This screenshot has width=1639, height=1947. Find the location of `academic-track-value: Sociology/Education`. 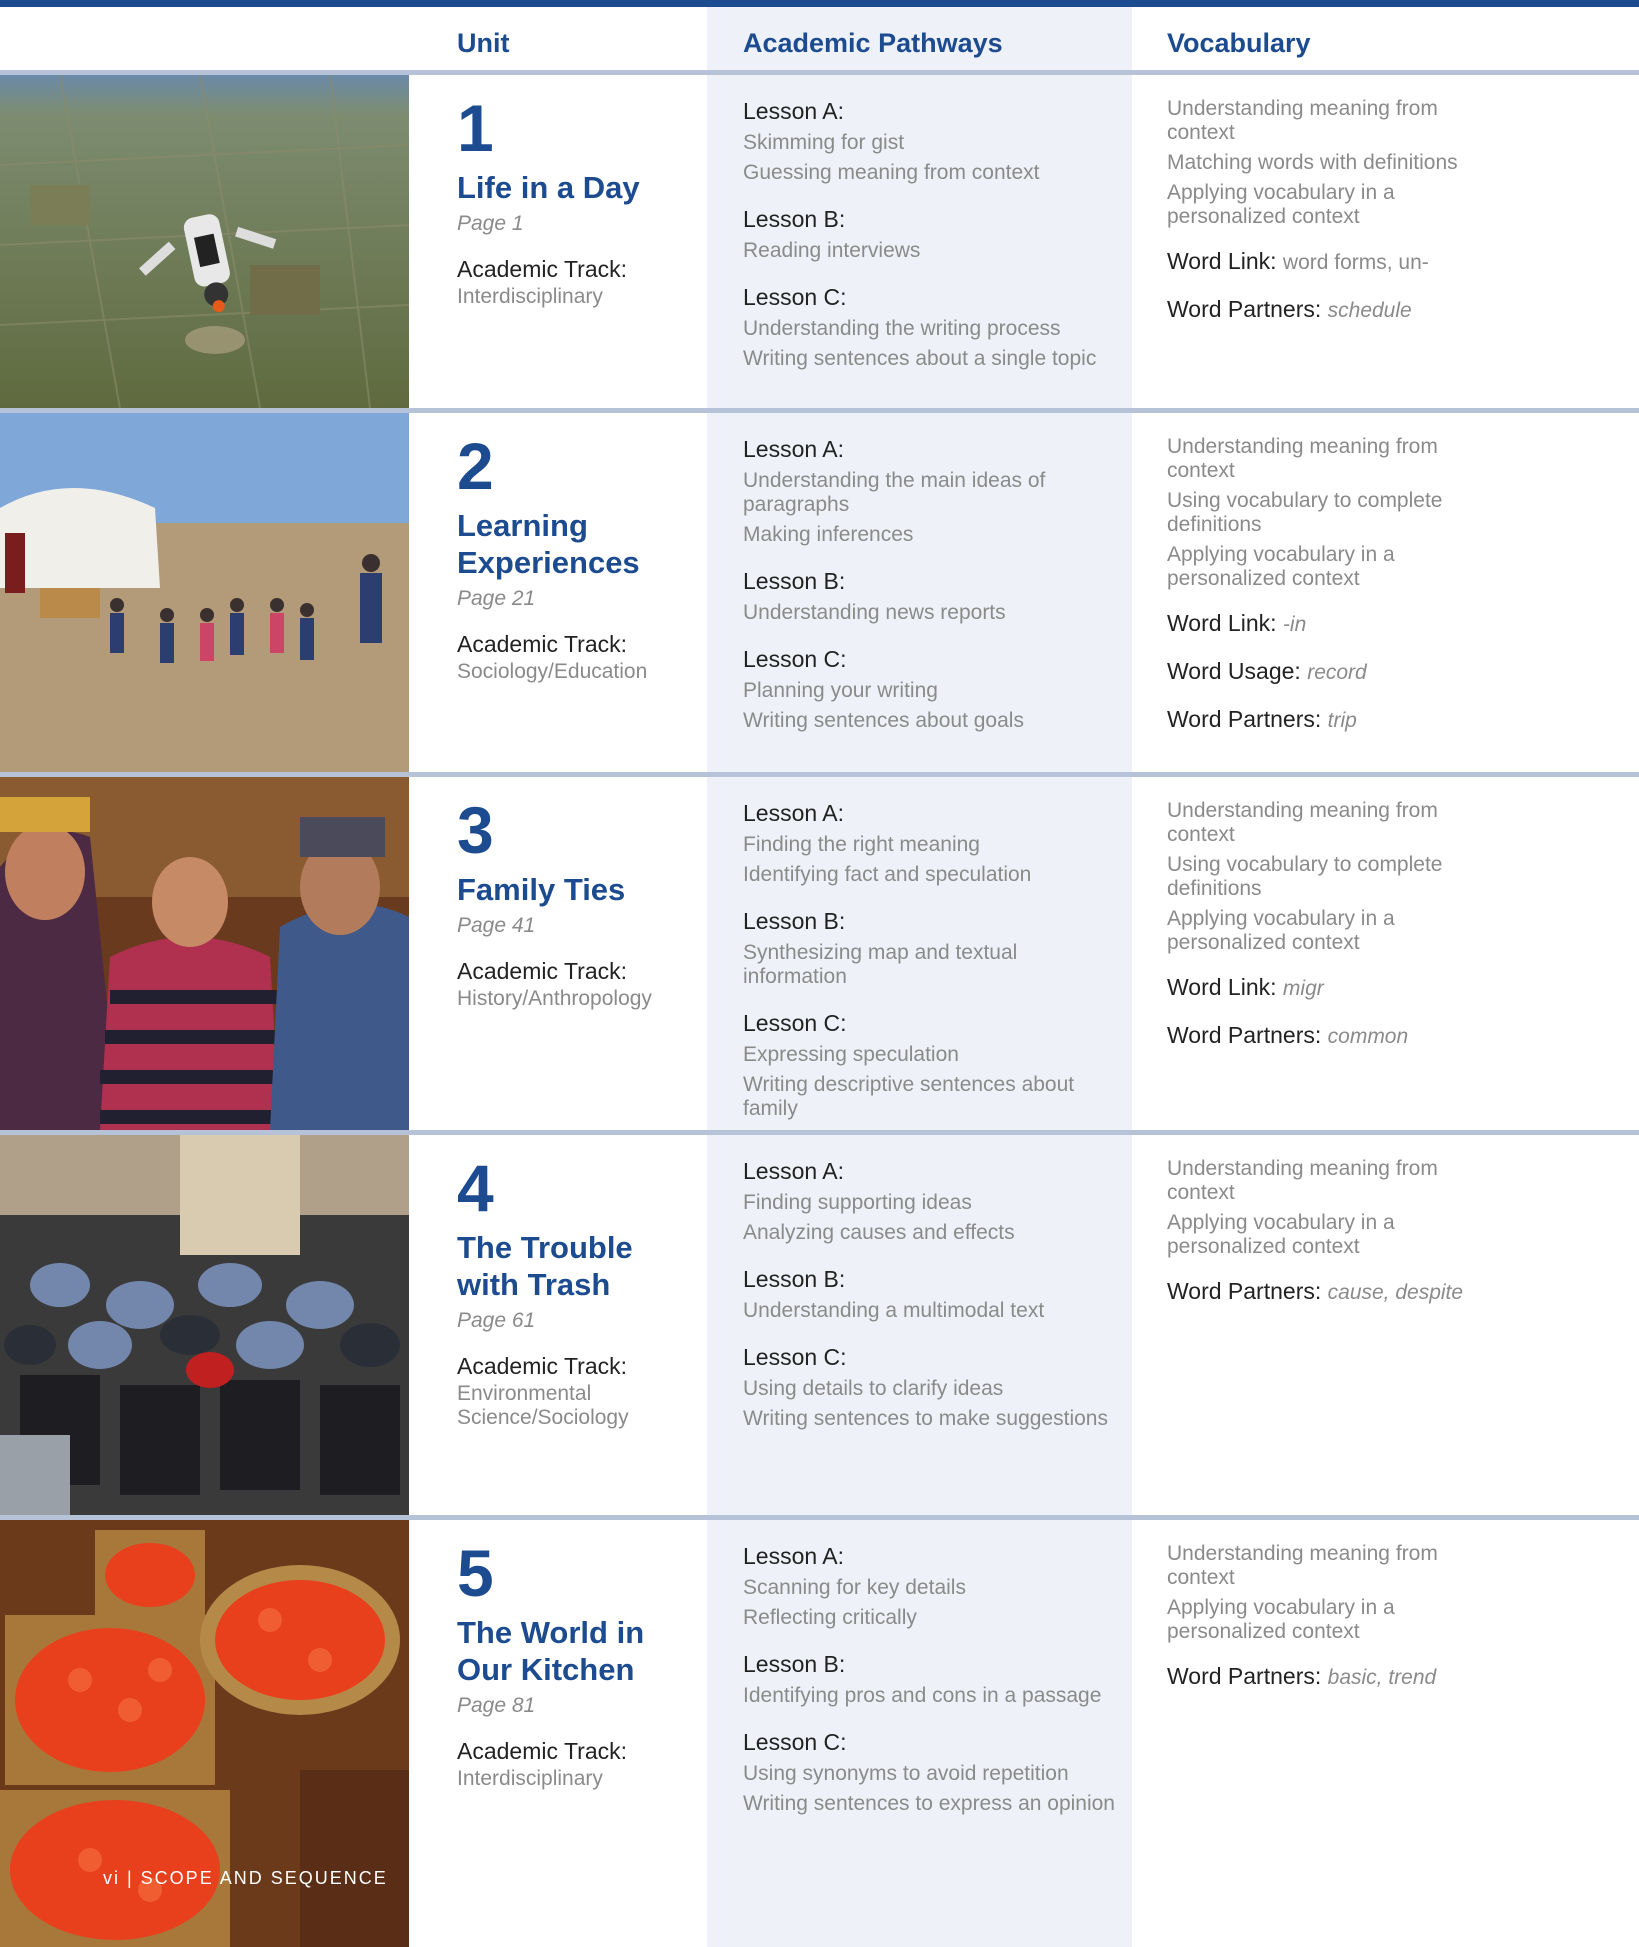

academic-track-value: Sociology/Education is located at coordinates (552, 671).